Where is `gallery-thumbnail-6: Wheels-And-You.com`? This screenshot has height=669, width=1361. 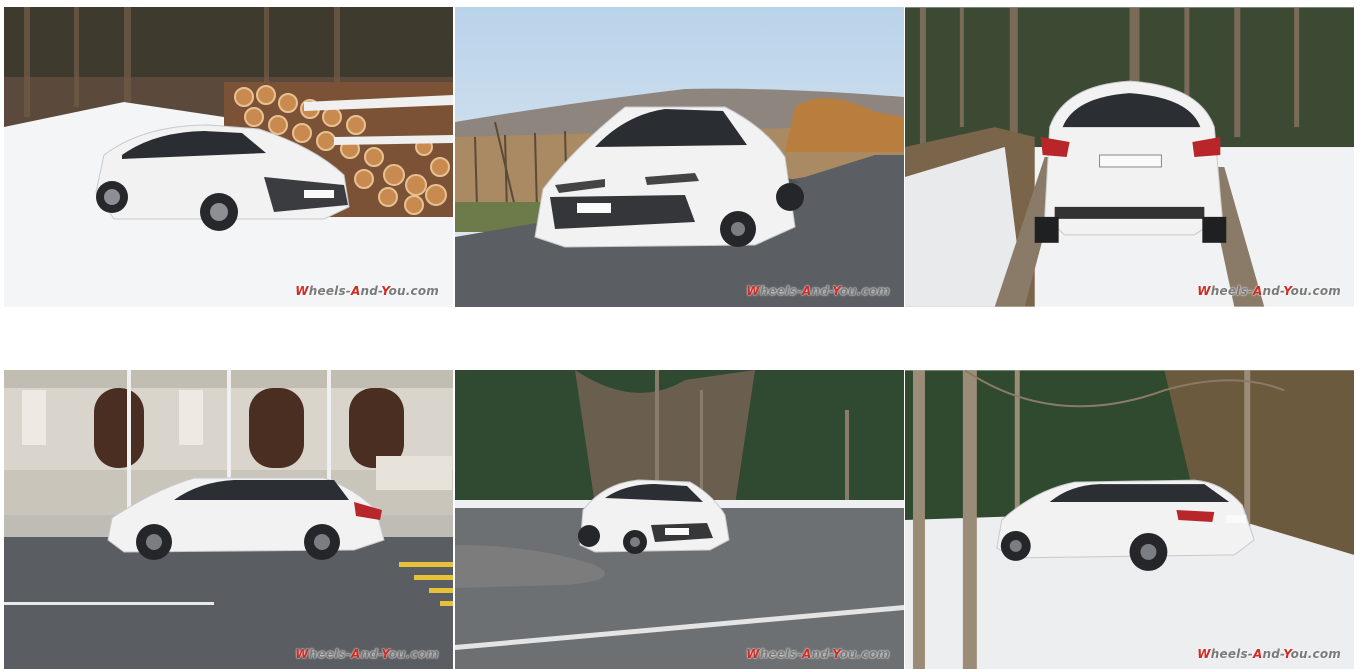 gallery-thumbnail-6: Wheels-And-You.com is located at coordinates (1130, 519).